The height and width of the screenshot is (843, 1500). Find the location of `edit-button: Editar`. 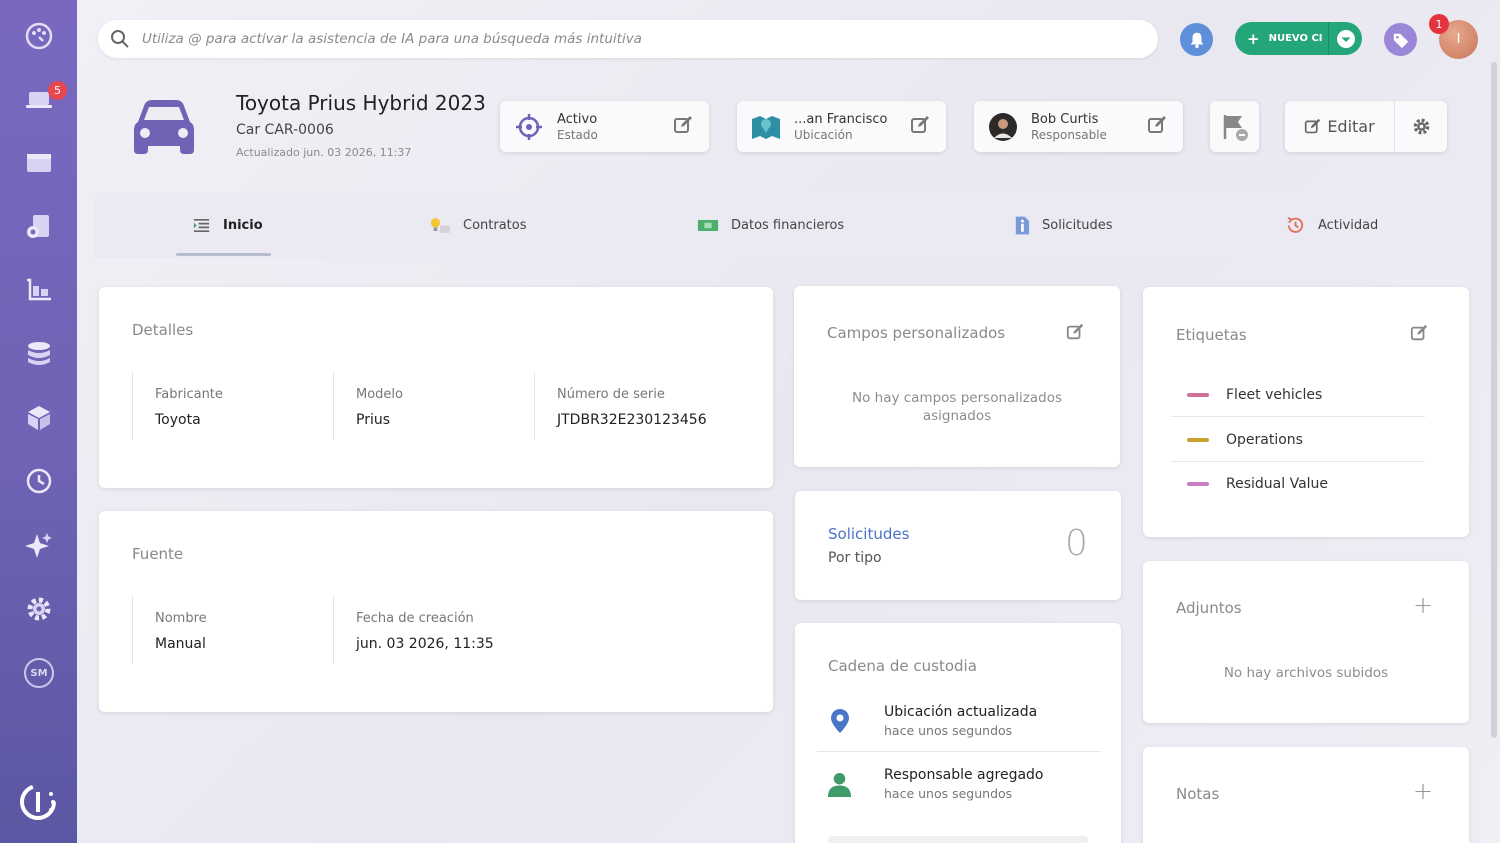

edit-button: Editar is located at coordinates (1340, 126).